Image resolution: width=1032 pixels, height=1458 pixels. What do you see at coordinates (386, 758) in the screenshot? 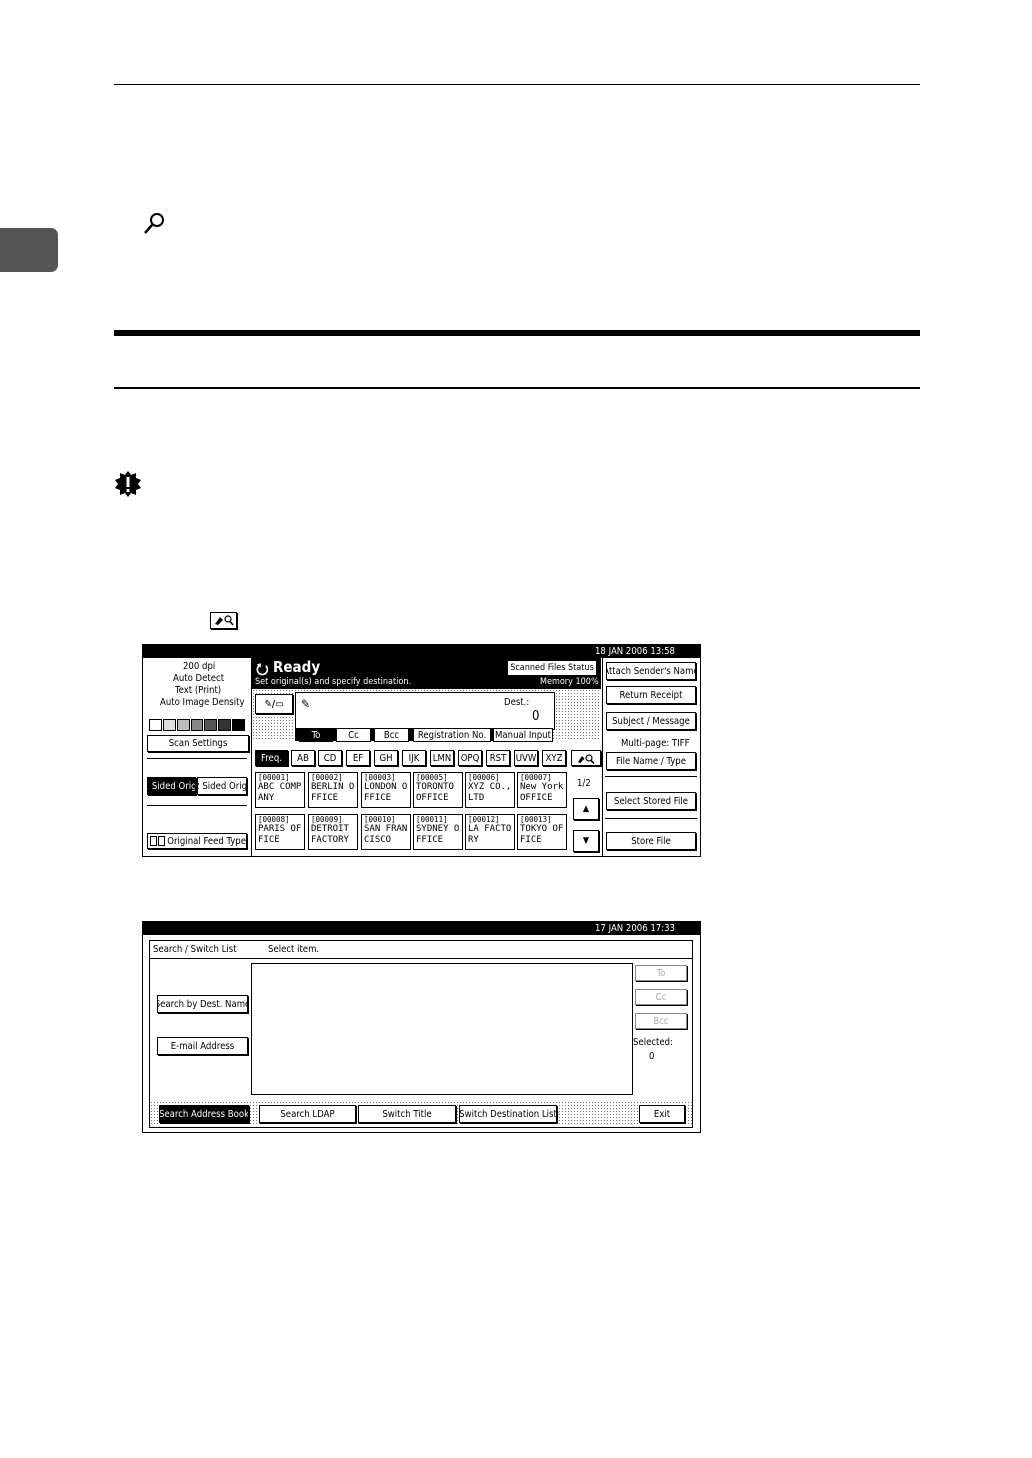
I see `index-tab-gh: GH` at bounding box center [386, 758].